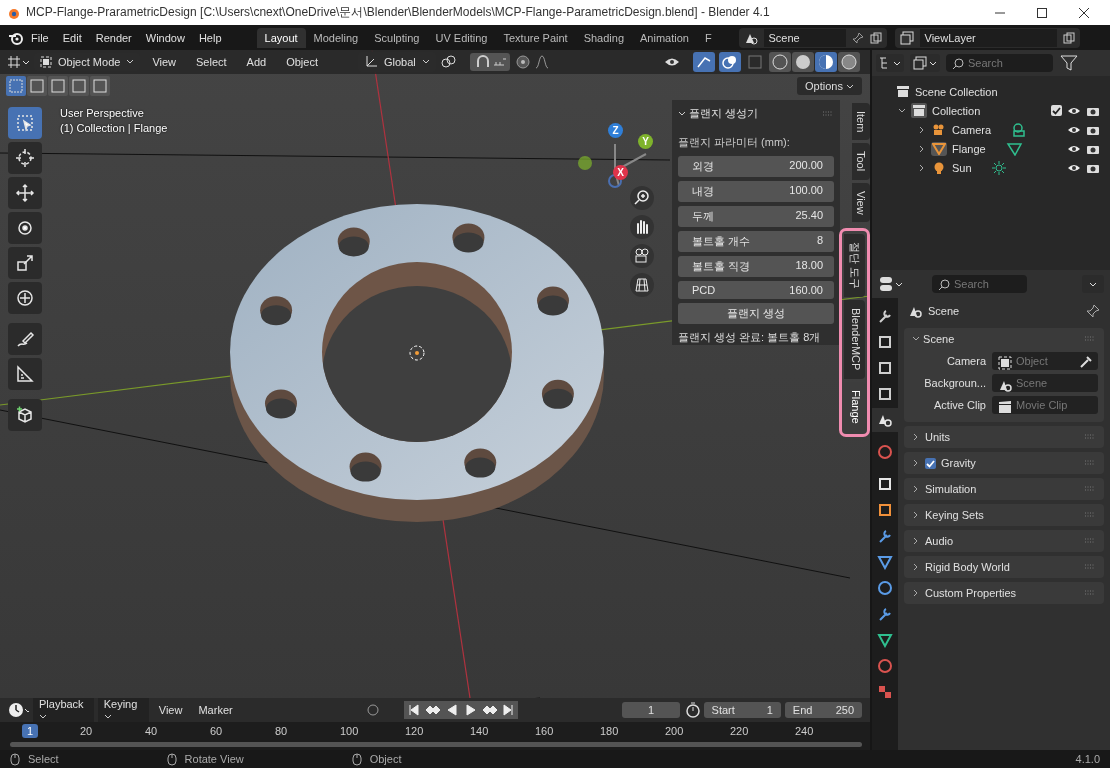 The image size is (1110, 768). Describe the element at coordinates (930, 463) in the screenshot. I see `checkbox` at that location.